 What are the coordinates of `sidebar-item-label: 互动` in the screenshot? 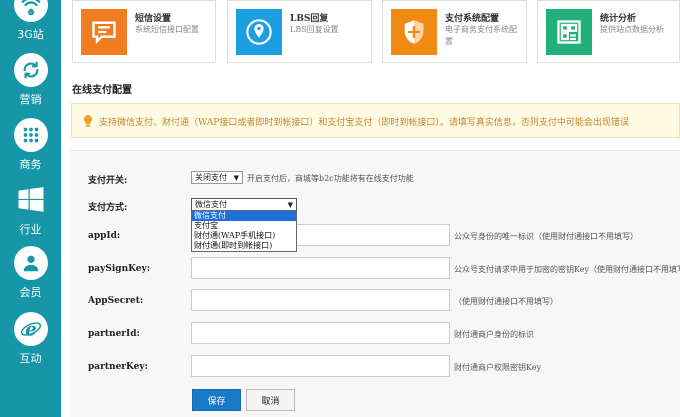 It's located at (30, 358).